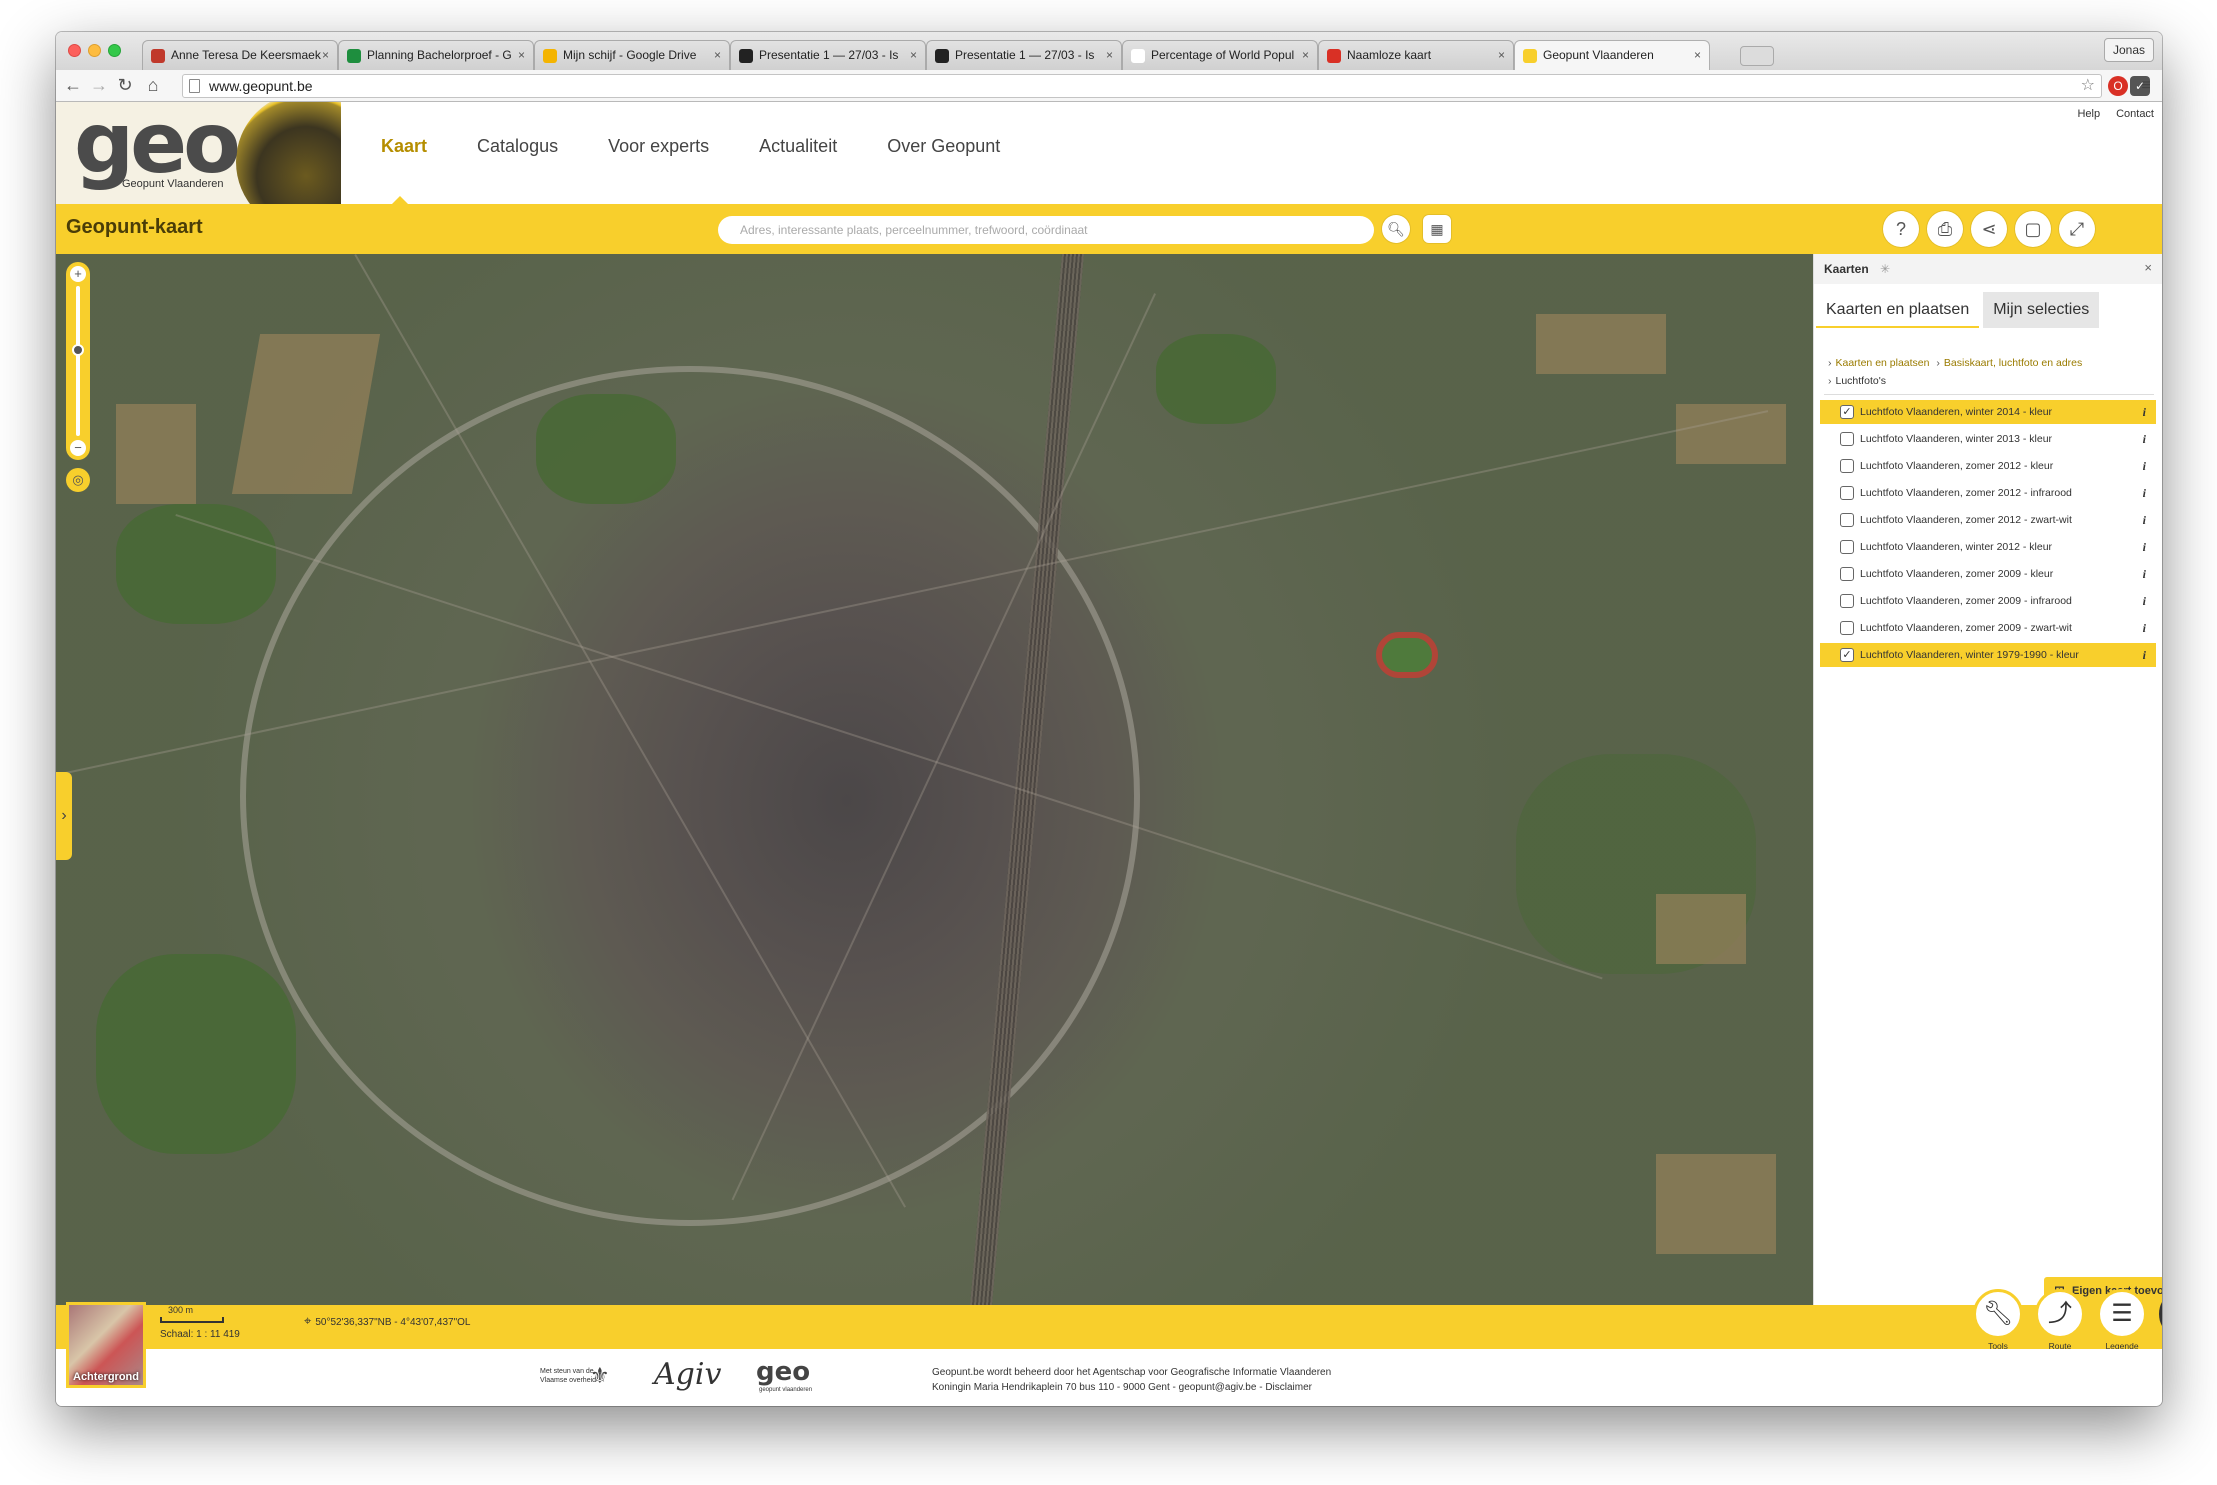 Image resolution: width=2217 pixels, height=1485 pixels. I want to click on browser-tab: Naamloze kaart ×, so click(1416, 55).